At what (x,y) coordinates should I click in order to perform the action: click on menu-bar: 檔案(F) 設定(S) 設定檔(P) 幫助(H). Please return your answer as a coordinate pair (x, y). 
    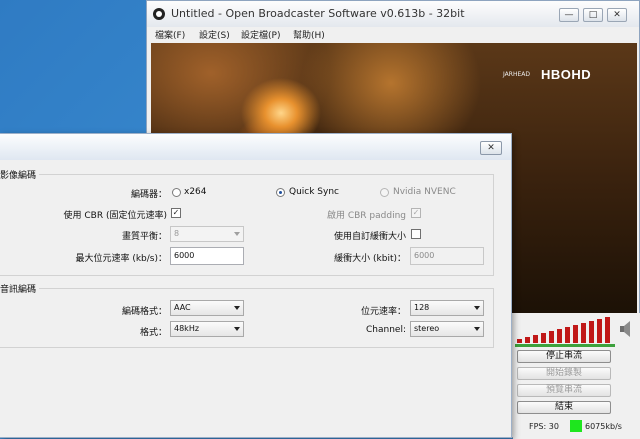
    Looking at the image, I should click on (393, 34).